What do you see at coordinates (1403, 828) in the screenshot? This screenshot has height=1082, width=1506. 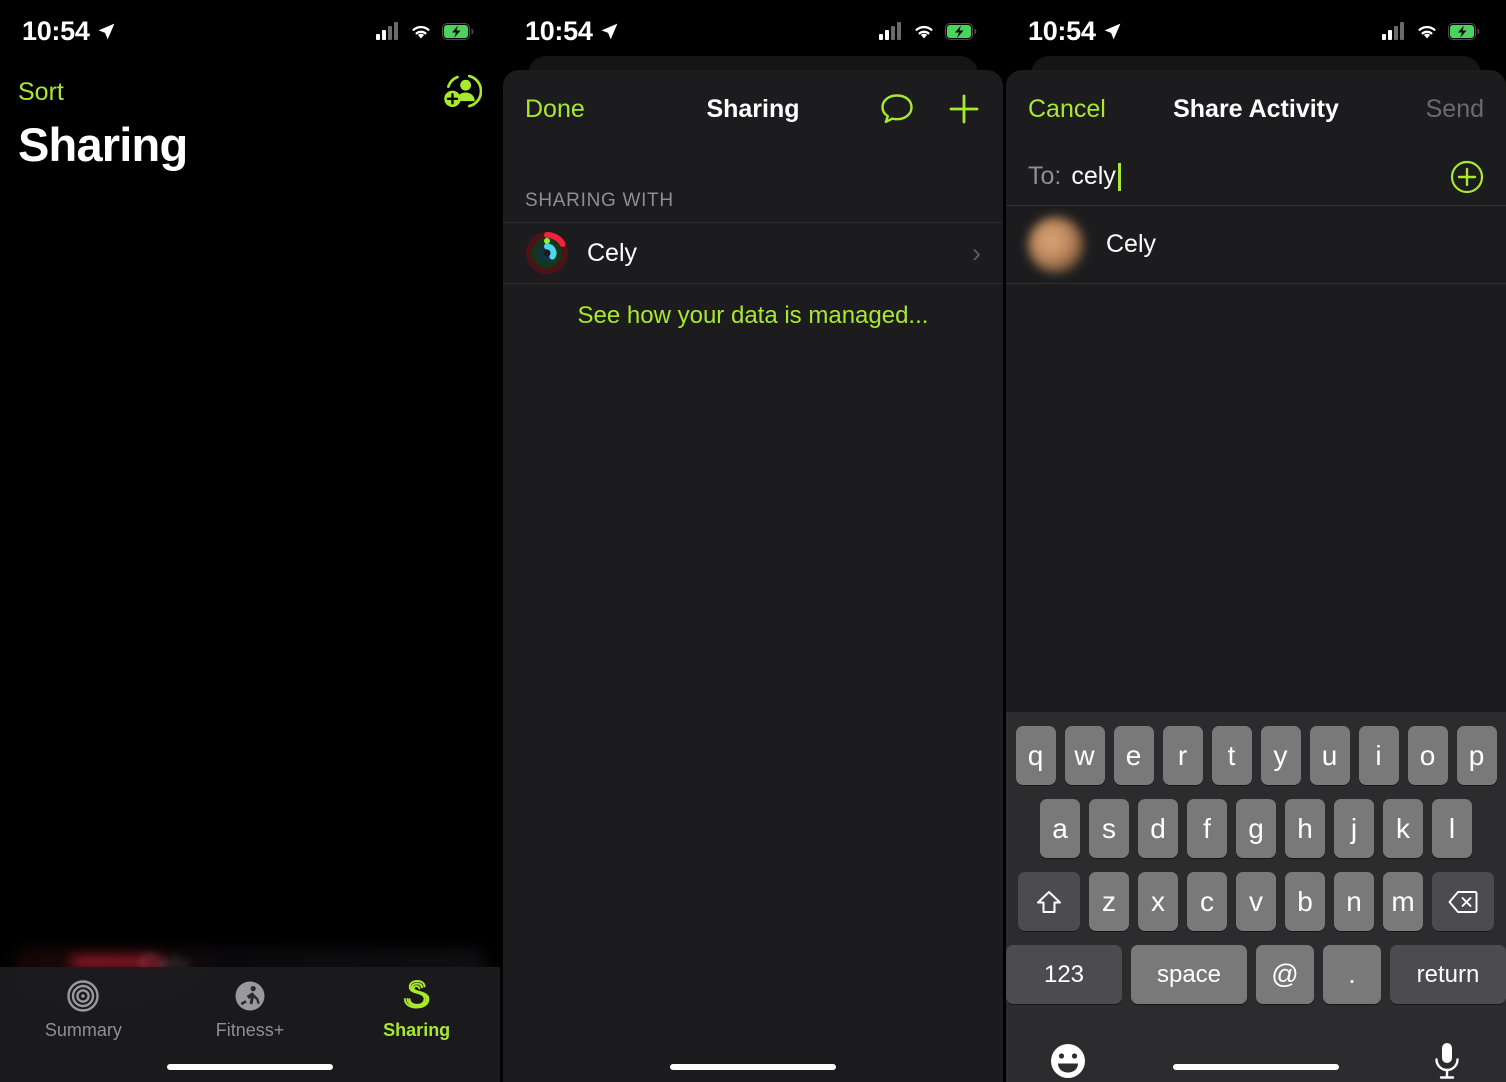 I see `key-k: k` at bounding box center [1403, 828].